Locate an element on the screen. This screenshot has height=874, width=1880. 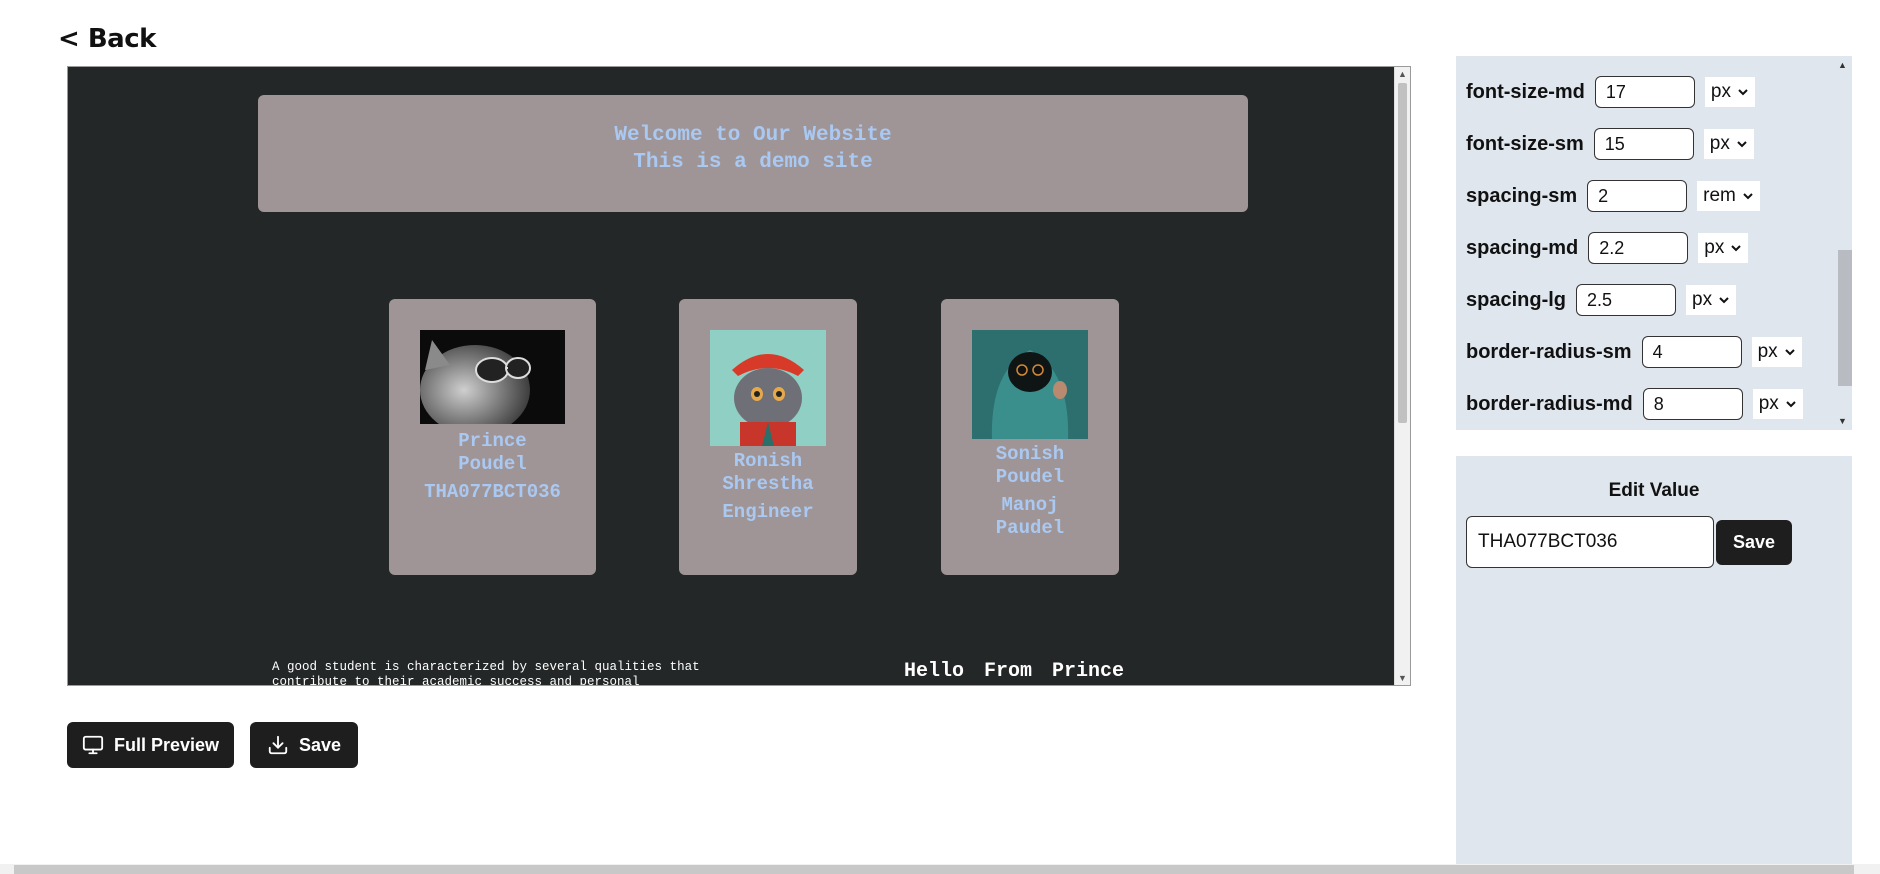
property-row-spacing-sm: spacing-sm 2 rem is located at coordinates (1613, 196).